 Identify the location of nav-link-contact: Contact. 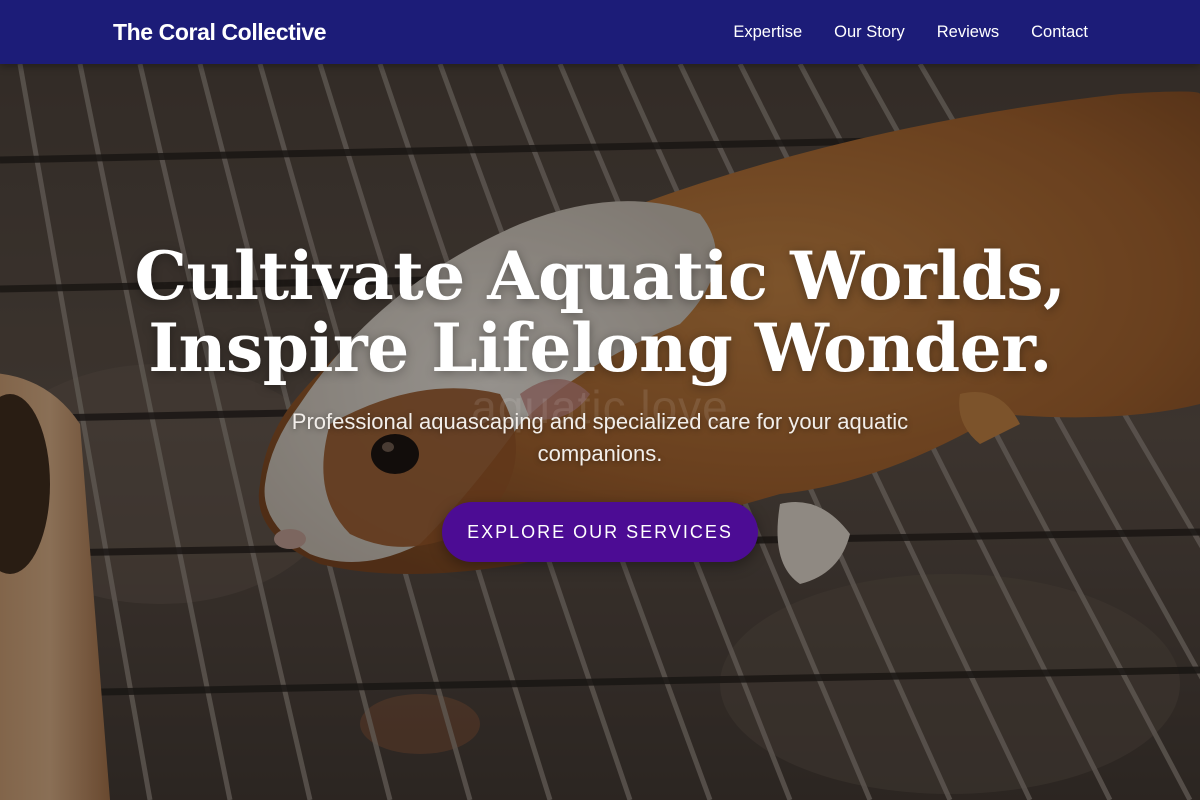
(1059, 32).